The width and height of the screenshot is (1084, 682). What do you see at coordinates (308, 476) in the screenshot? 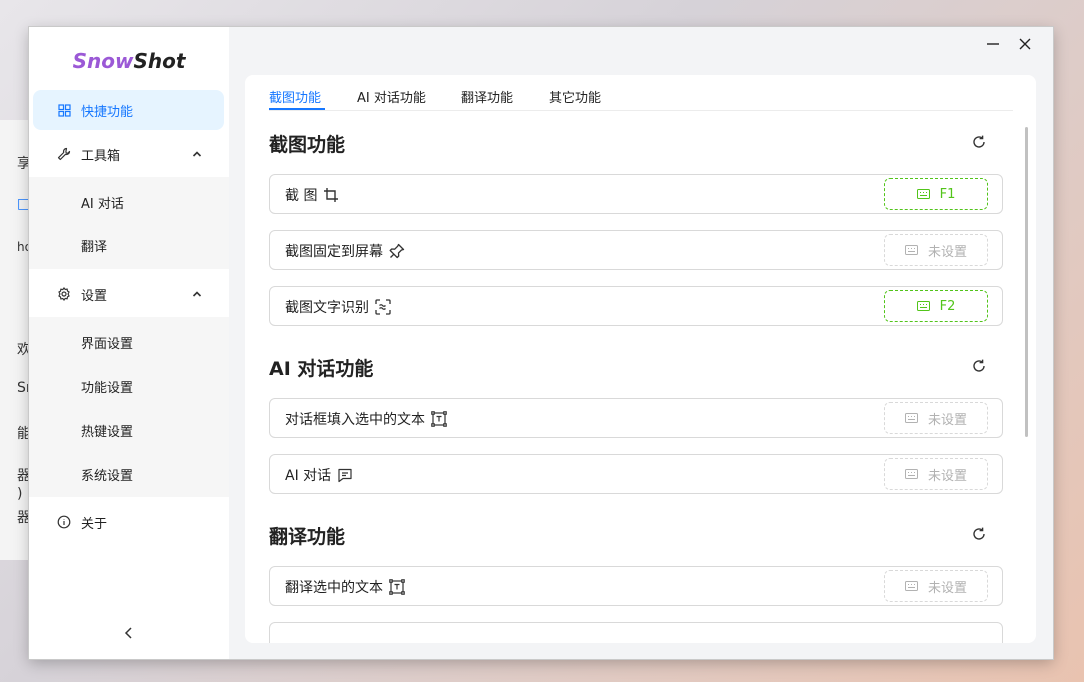
I see `shortcut-label: AI 对话` at bounding box center [308, 476].